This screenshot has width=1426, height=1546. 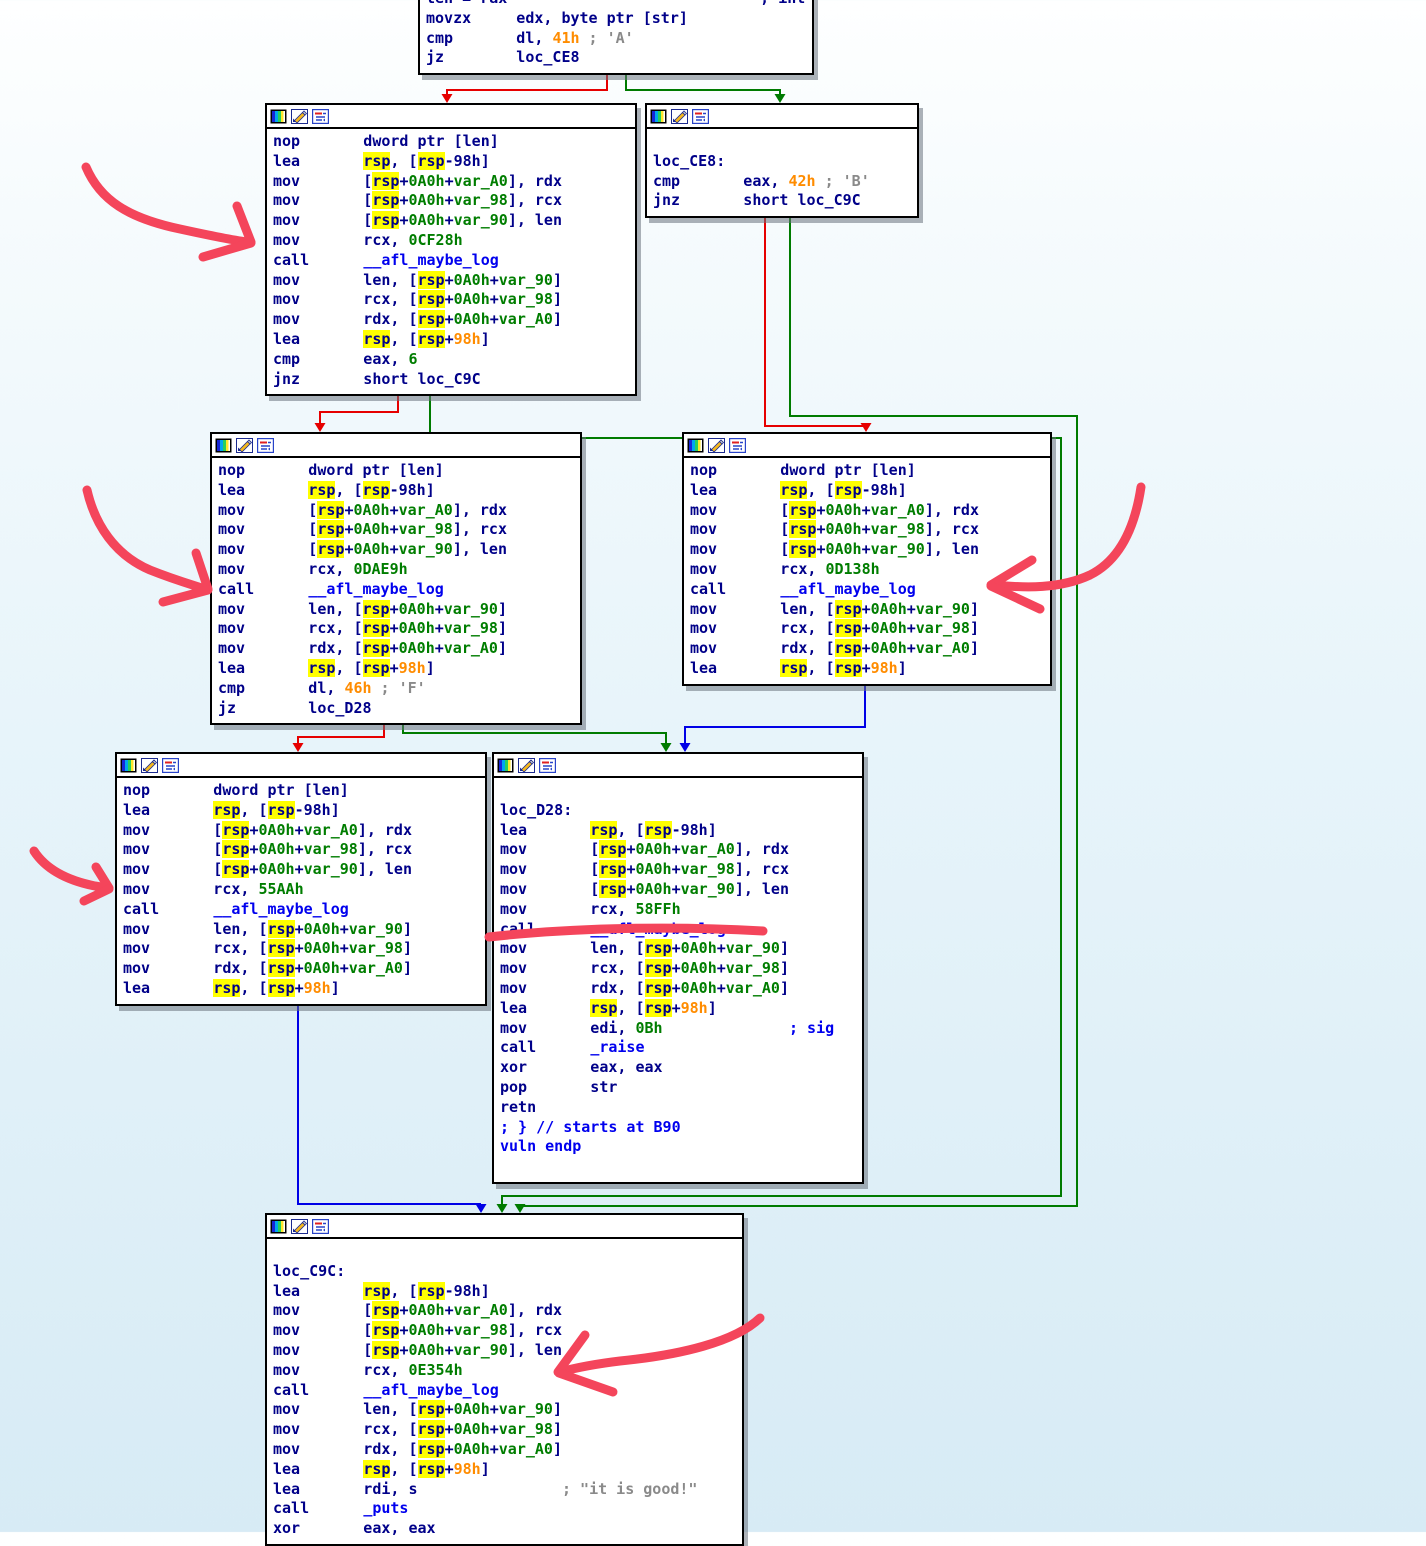 What do you see at coordinates (868, 570) in the screenshot?
I see `asm-line: mov rcx, 0D138h` at bounding box center [868, 570].